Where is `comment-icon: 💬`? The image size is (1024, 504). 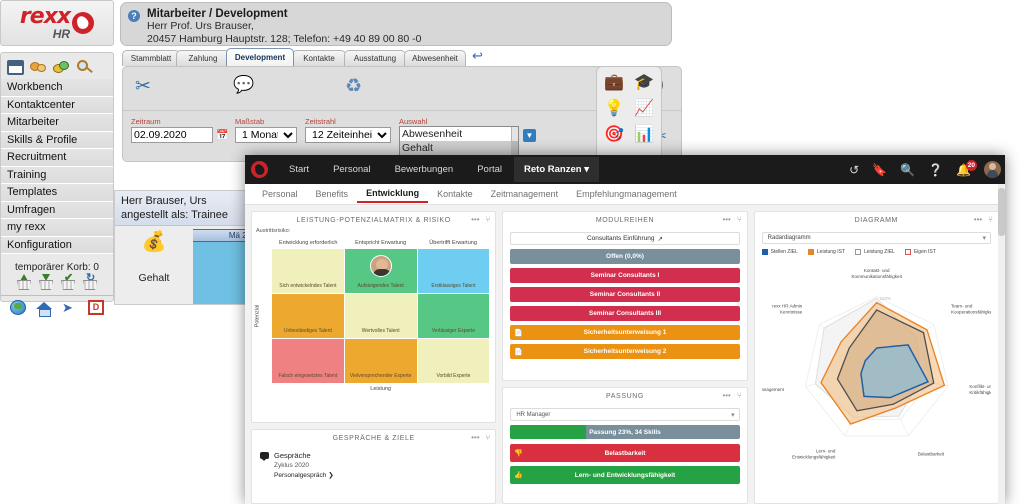
comment-icon: 💬 is located at coordinates (243, 85).